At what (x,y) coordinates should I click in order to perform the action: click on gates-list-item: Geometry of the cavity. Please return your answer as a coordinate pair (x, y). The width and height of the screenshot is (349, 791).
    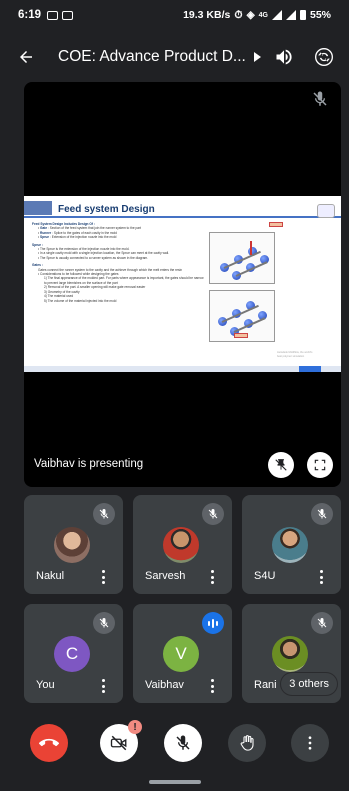
    Looking at the image, I should click on (63, 291).